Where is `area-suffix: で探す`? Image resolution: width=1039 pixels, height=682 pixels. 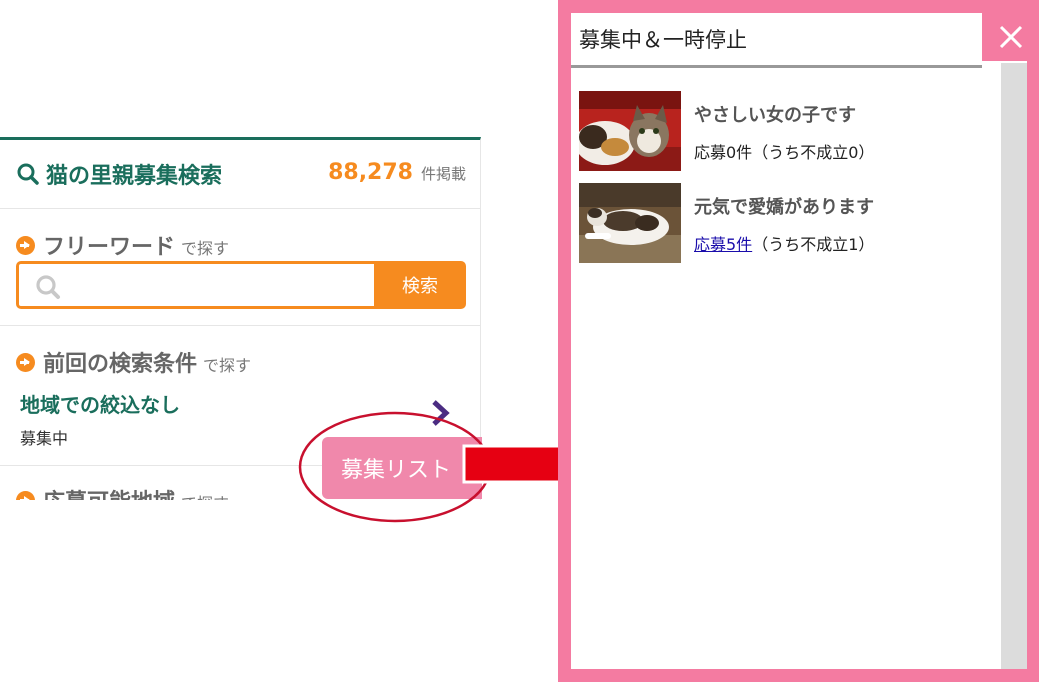 area-suffix: で探す is located at coordinates (205, 495).